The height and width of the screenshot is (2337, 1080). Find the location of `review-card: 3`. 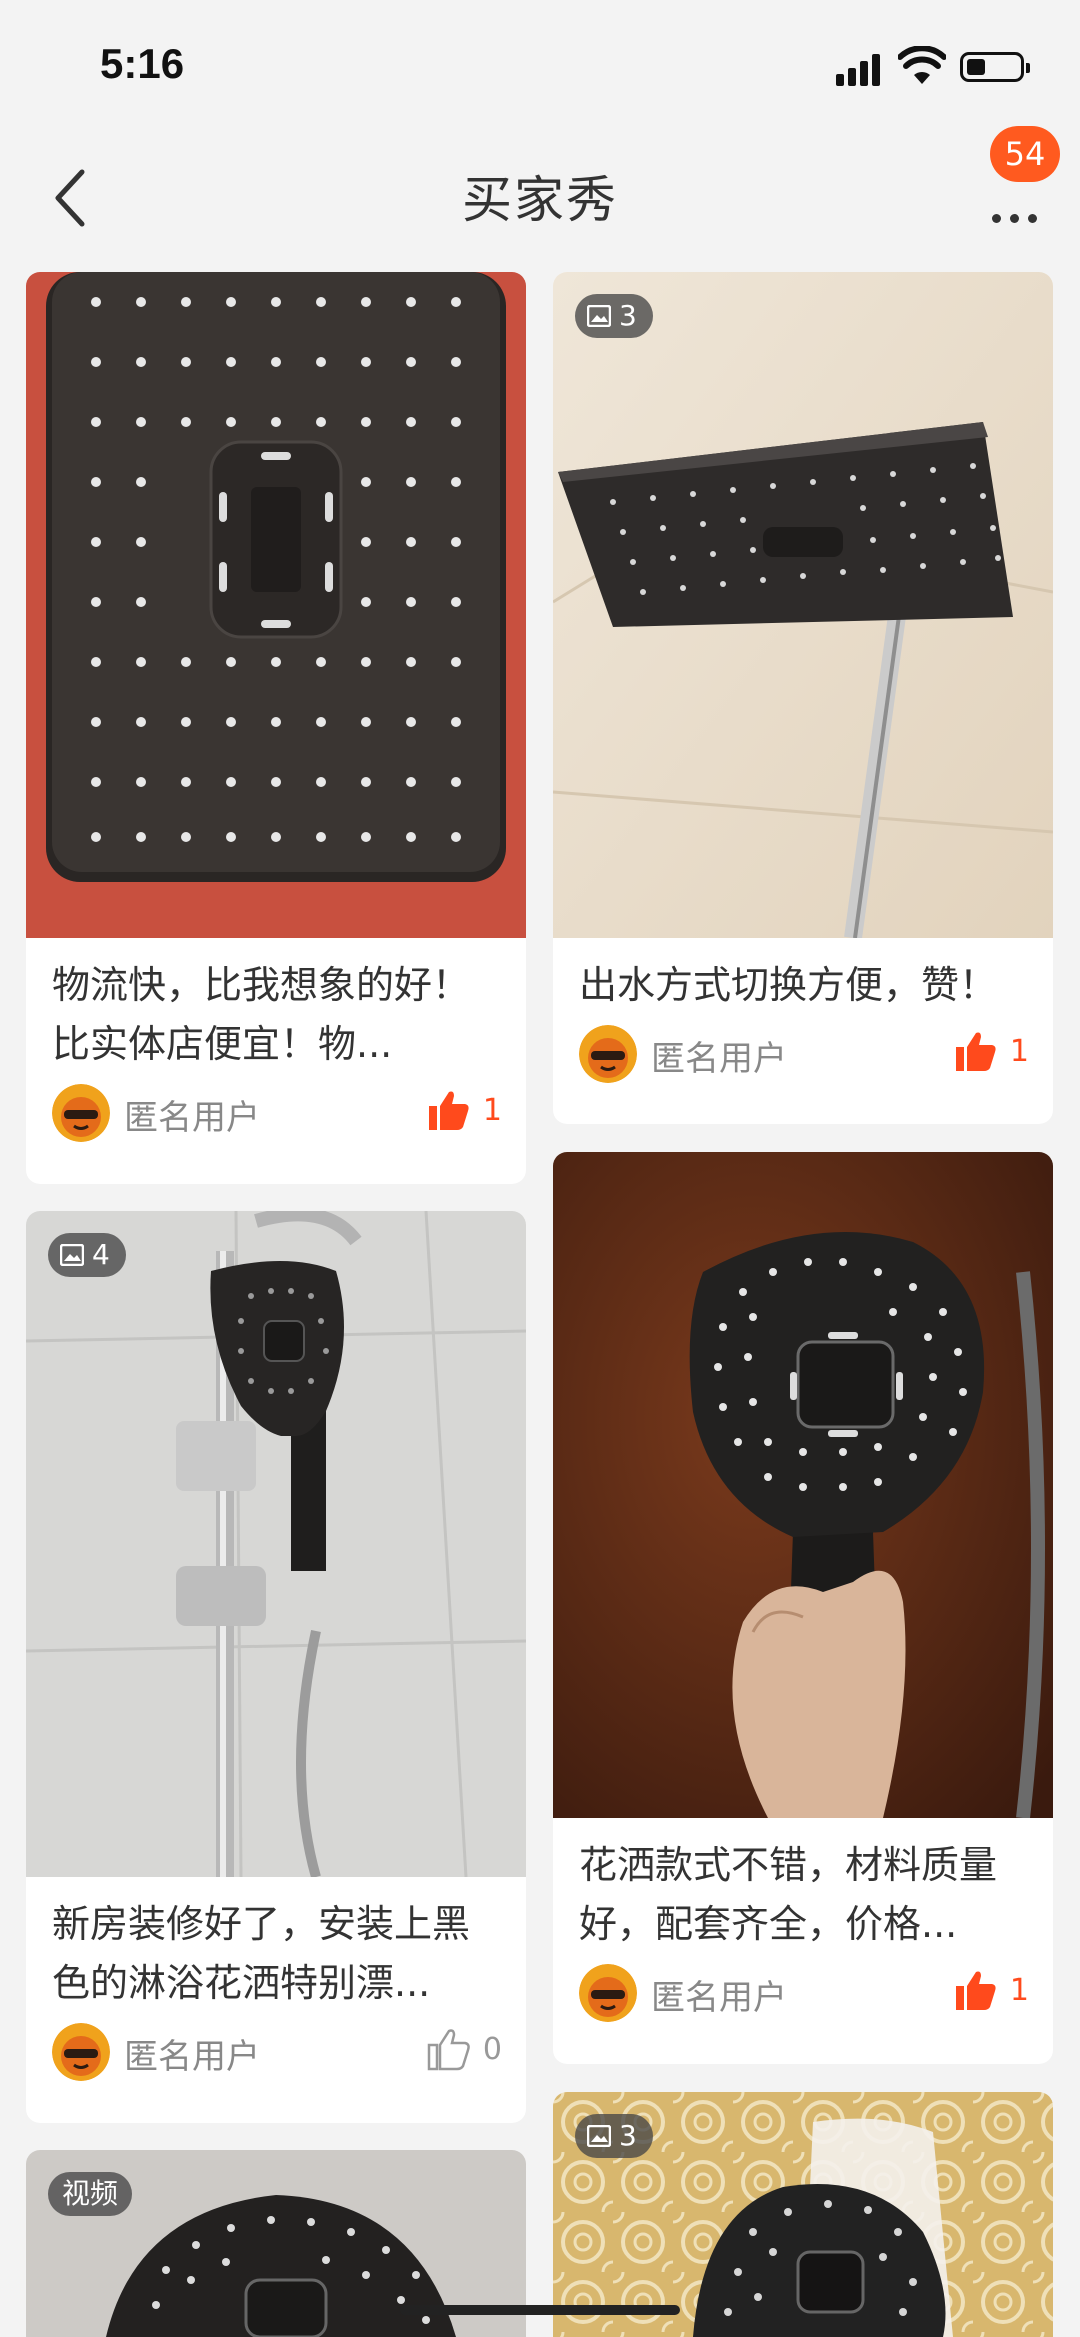

review-card: 3 is located at coordinates (803, 2214).